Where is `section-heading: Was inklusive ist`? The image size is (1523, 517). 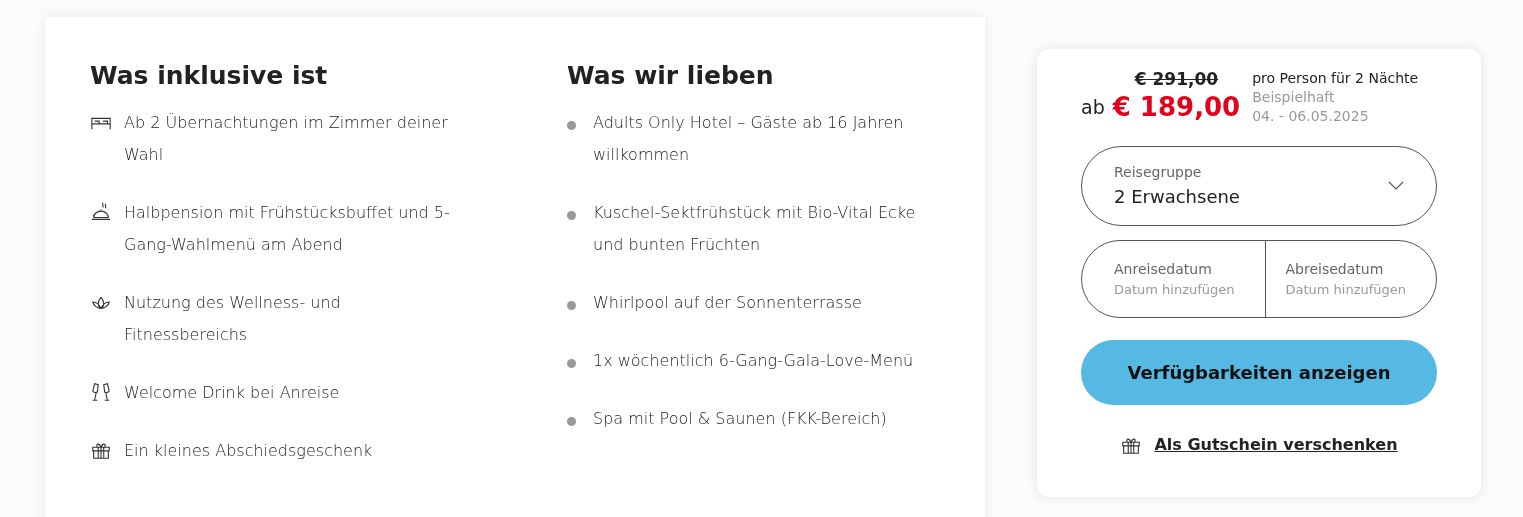
section-heading: Was inklusive ist is located at coordinates (209, 76).